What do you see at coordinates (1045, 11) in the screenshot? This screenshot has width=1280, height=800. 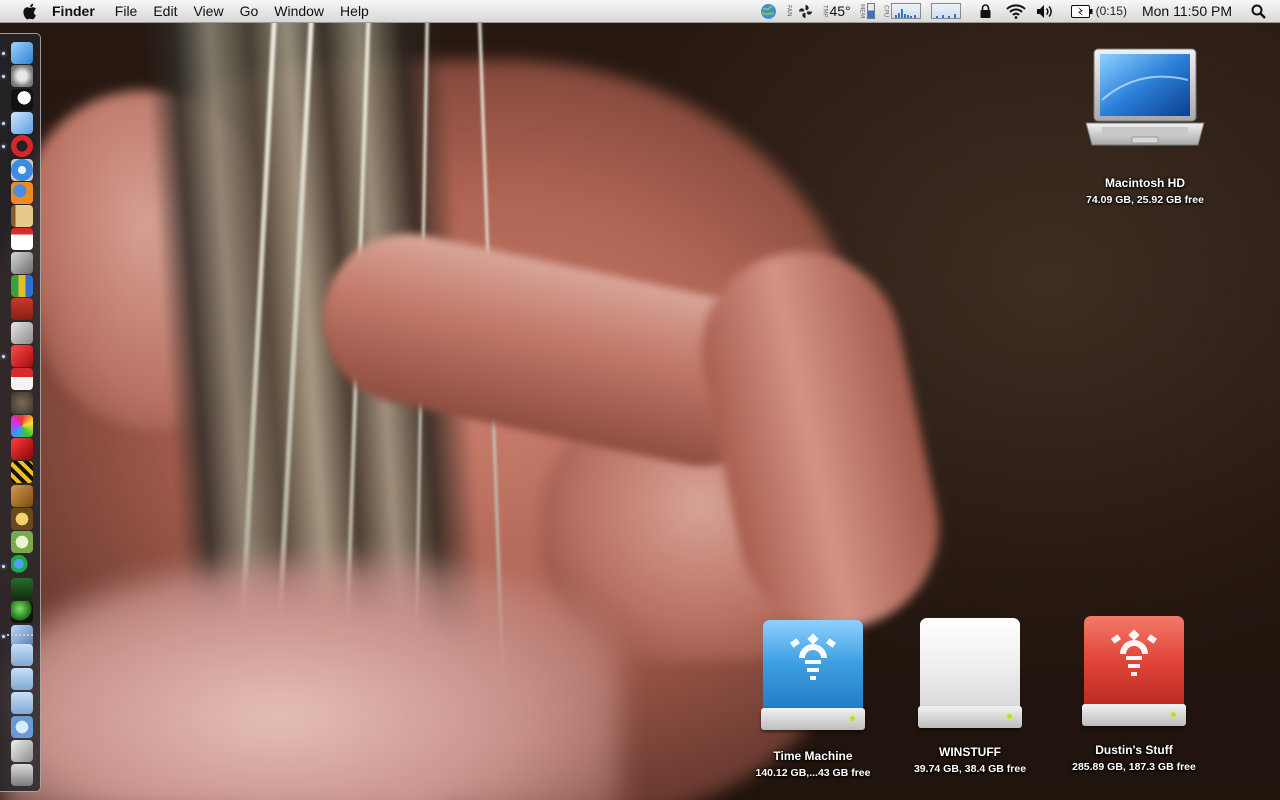 I see `volume-icon` at bounding box center [1045, 11].